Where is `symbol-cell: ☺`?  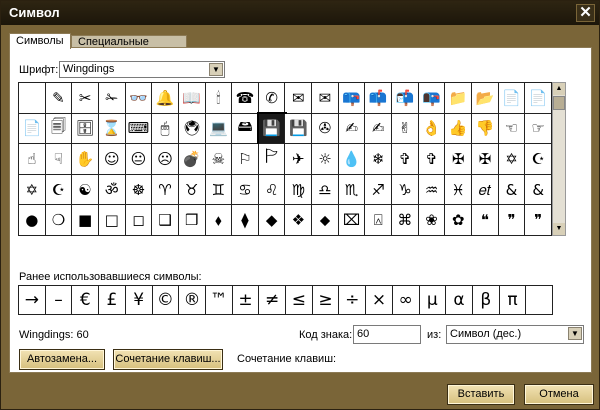
symbol-cell: ☺ is located at coordinates (112, 159).